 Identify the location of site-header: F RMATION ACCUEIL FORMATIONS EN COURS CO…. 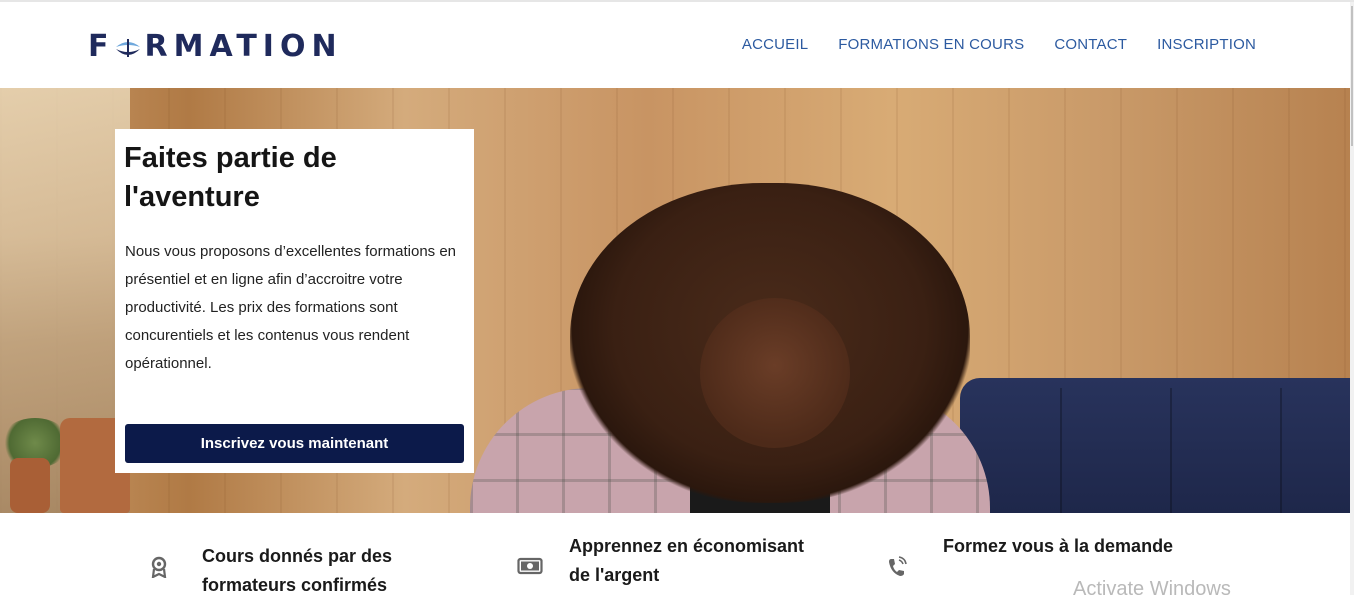
(675, 45).